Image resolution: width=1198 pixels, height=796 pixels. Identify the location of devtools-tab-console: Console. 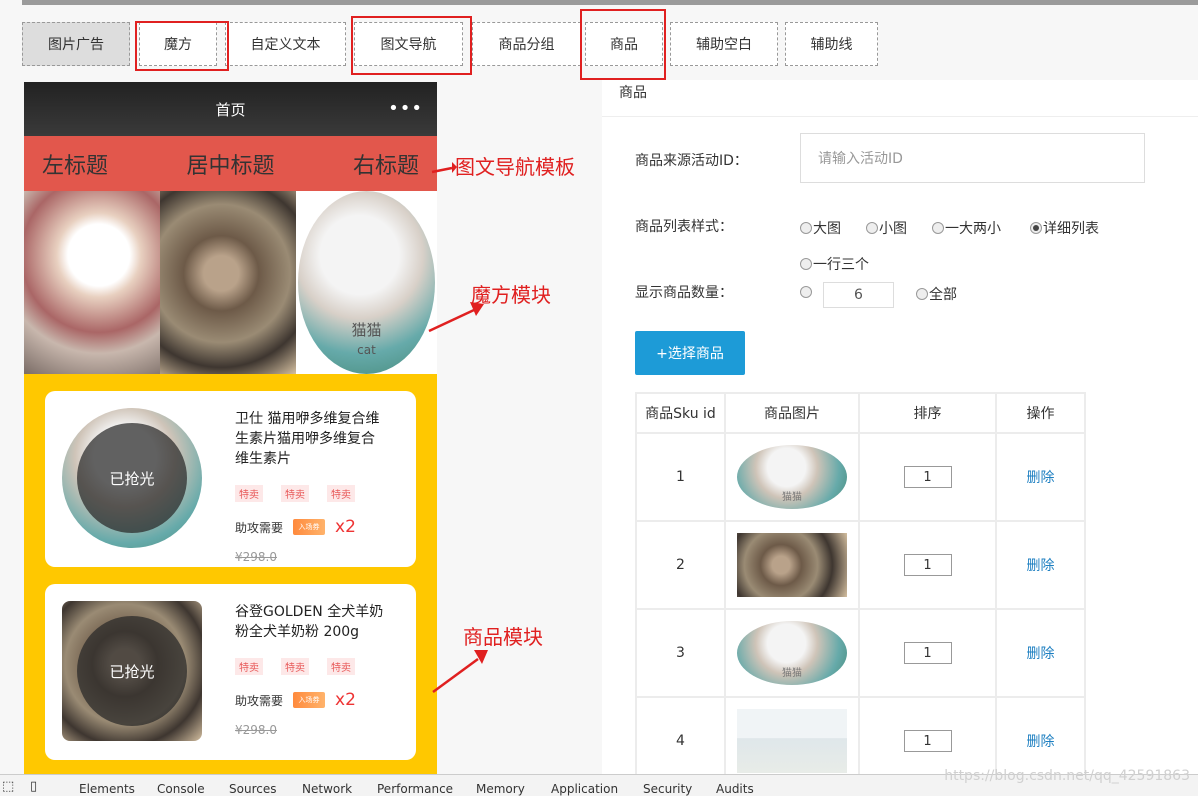
(181, 789).